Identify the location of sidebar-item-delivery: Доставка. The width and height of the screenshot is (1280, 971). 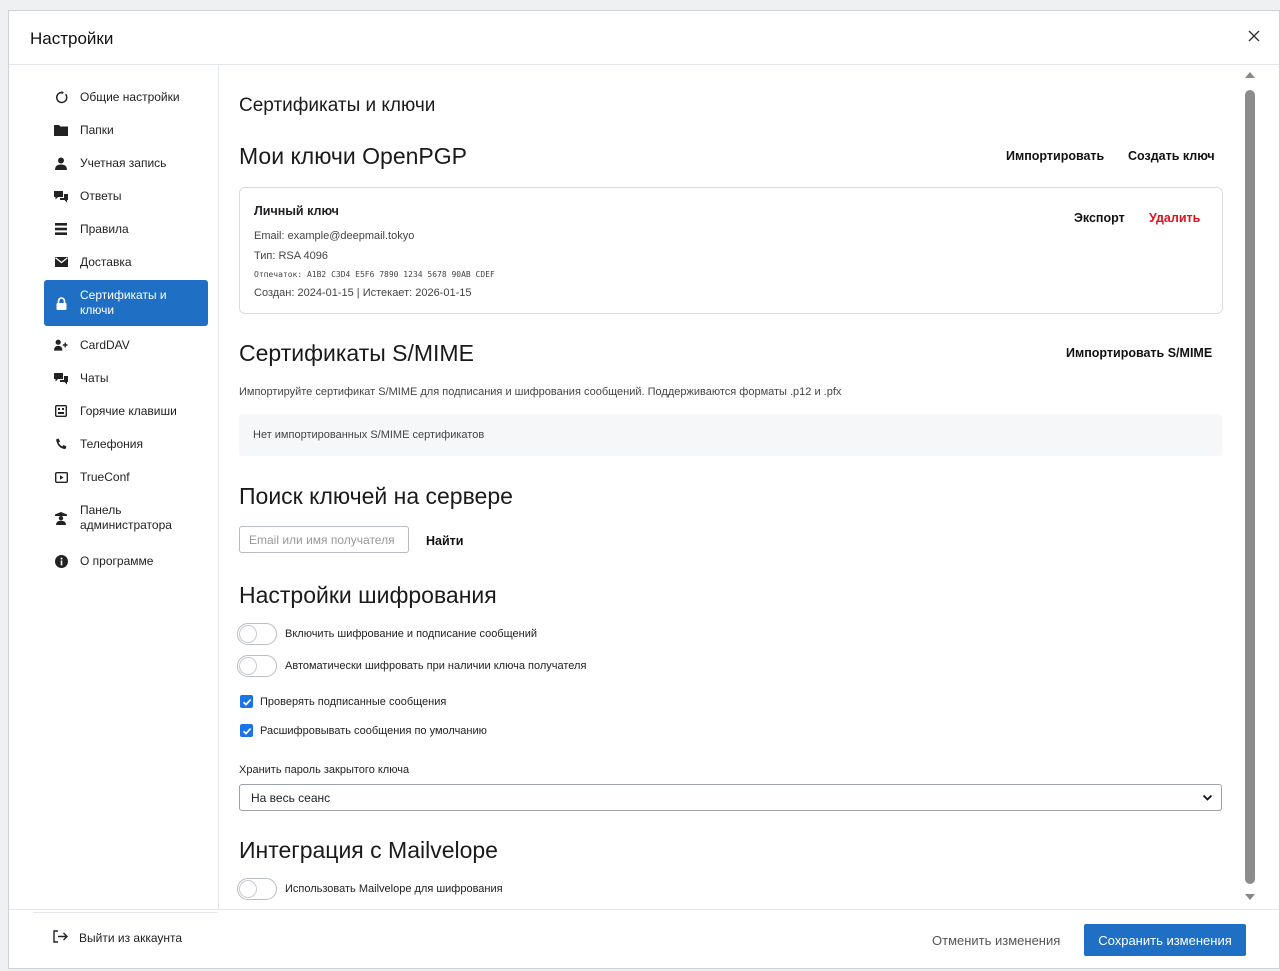
(126, 262).